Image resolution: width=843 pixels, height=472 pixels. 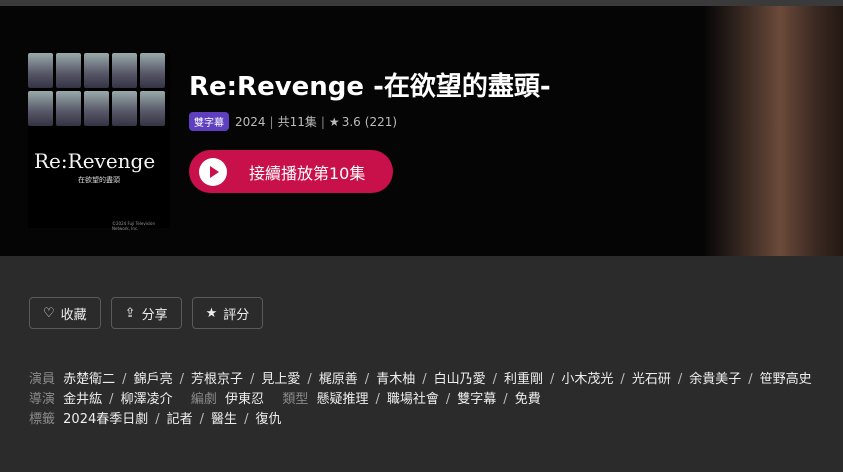 What do you see at coordinates (295, 399) in the screenshot?
I see `genre-label: 類型` at bounding box center [295, 399].